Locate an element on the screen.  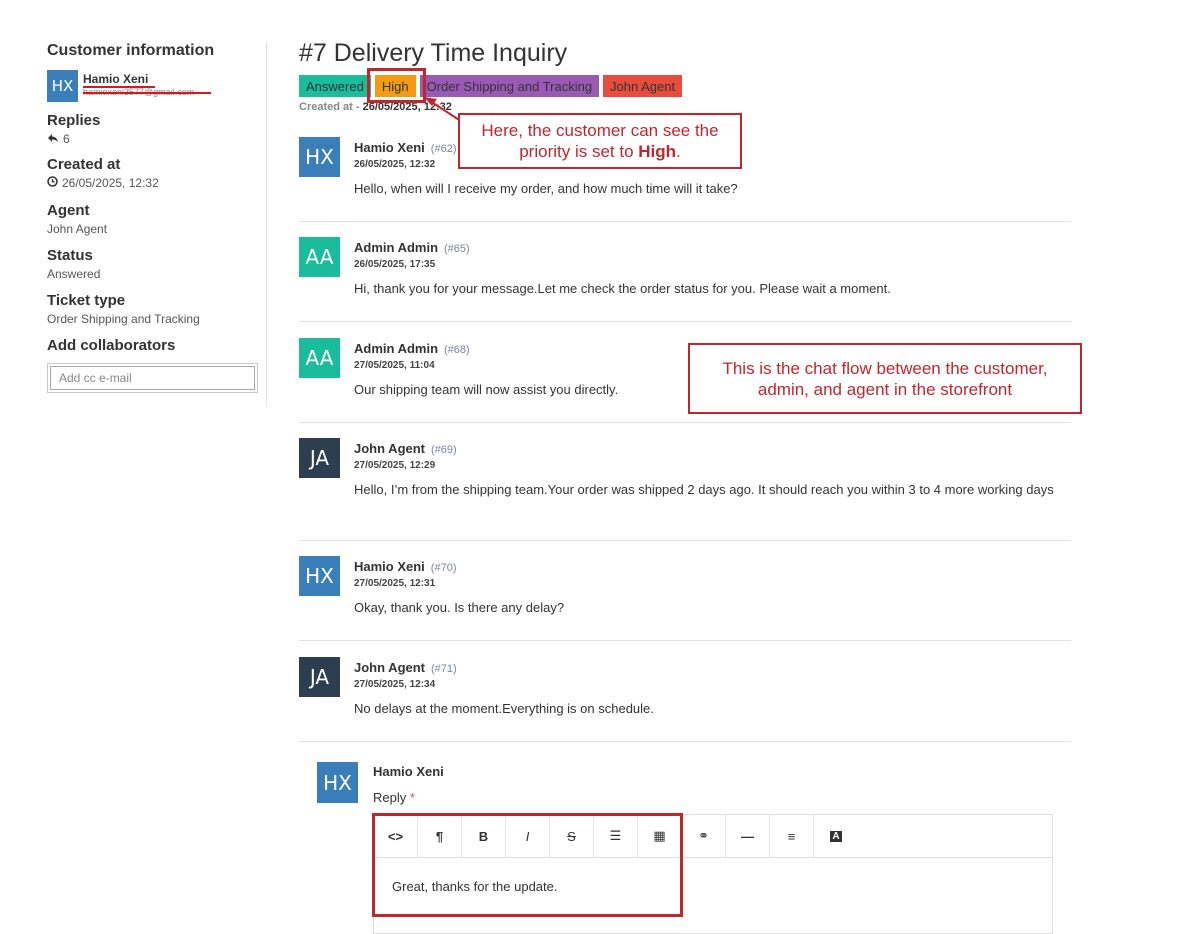
link-icon: ⚭ is located at coordinates (703, 835).